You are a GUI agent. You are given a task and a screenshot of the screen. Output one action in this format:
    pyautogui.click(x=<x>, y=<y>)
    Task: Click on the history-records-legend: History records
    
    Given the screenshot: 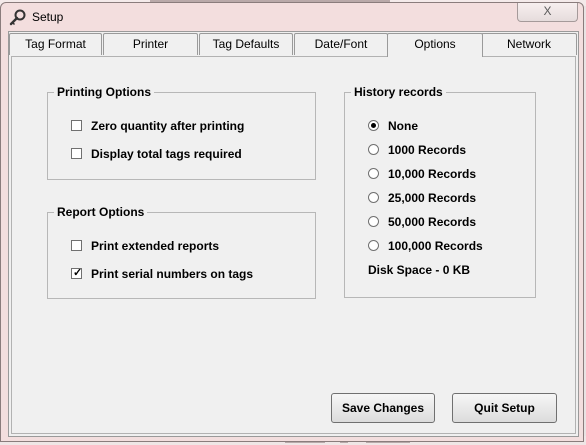 What is the action you would take?
    pyautogui.click(x=398, y=92)
    